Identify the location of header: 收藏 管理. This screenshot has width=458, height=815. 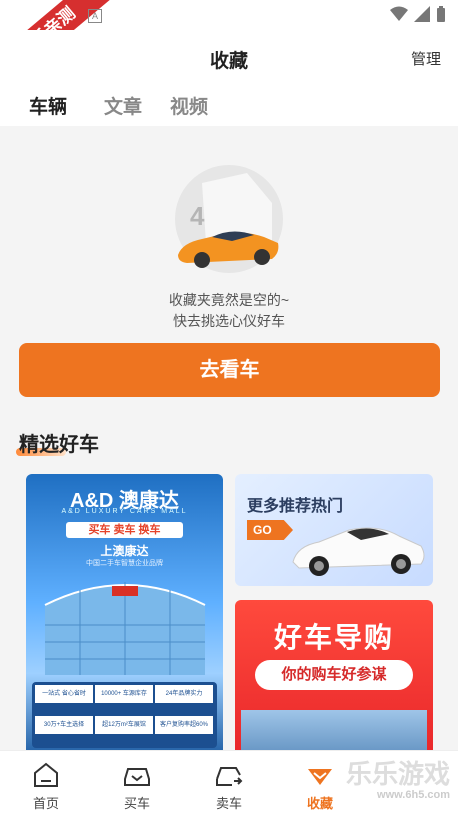
(229, 58).